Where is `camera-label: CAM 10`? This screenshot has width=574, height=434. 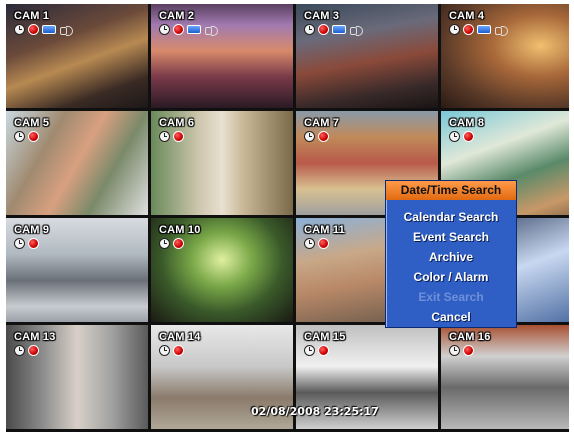 camera-label: CAM 10 is located at coordinates (180, 230).